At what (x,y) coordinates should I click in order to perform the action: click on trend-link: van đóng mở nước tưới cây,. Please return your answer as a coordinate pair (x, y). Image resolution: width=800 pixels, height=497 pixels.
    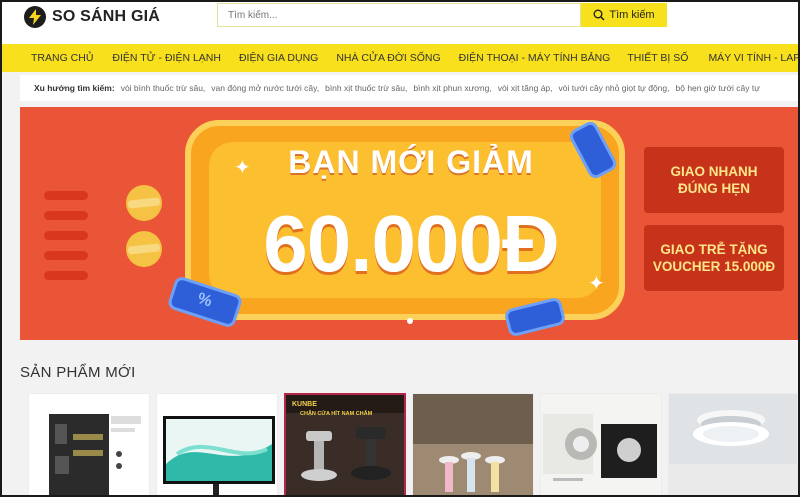
    Looking at the image, I should click on (265, 88).